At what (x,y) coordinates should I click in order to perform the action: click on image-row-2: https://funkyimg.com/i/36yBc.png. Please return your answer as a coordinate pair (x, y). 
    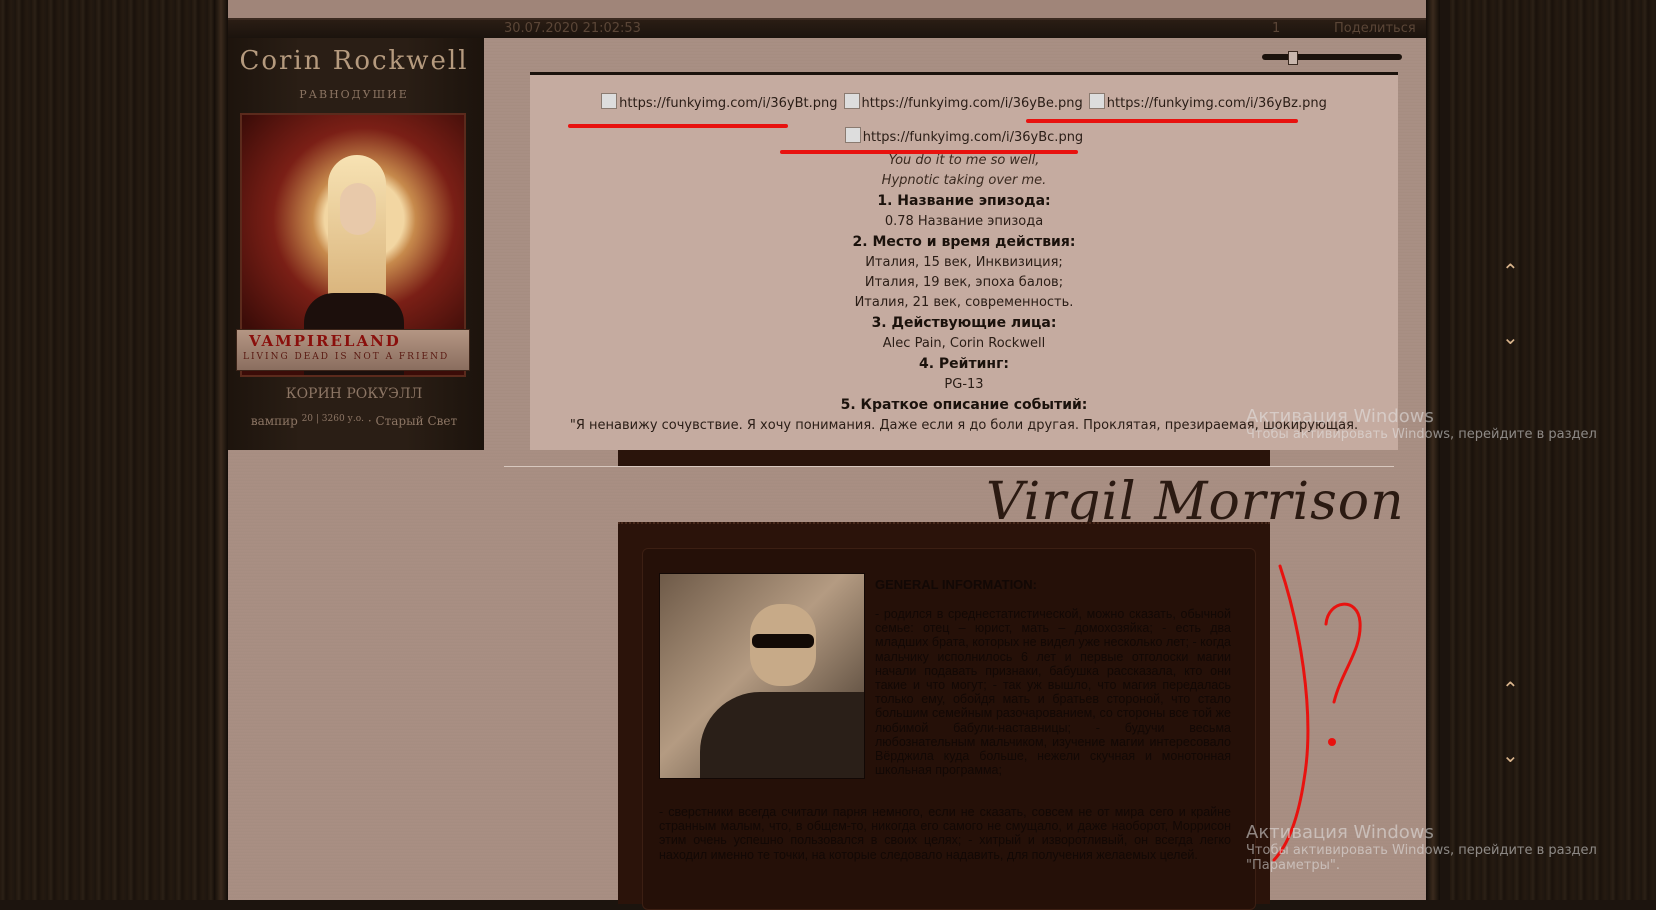
    Looking at the image, I should click on (964, 136).